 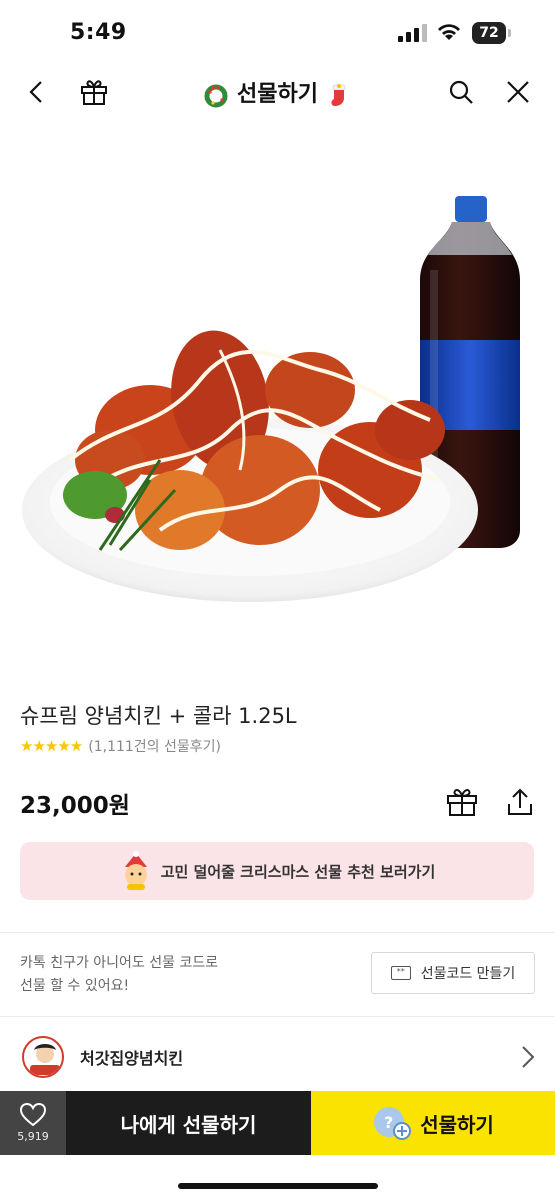 I want to click on send-gift-button: ? 선물하기, so click(x=433, y=1123).